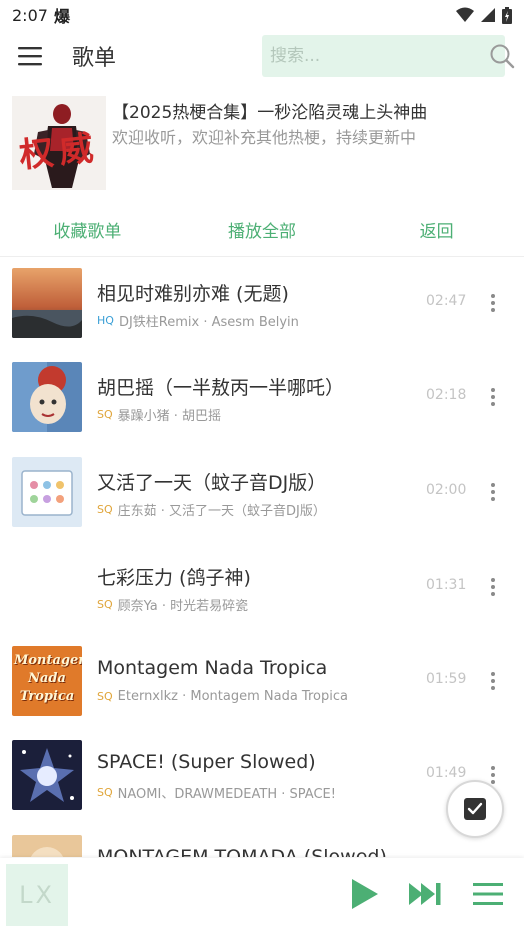  I want to click on song-artist-album: Eternxlkz · Montagem Nada Tropica, so click(232, 696).